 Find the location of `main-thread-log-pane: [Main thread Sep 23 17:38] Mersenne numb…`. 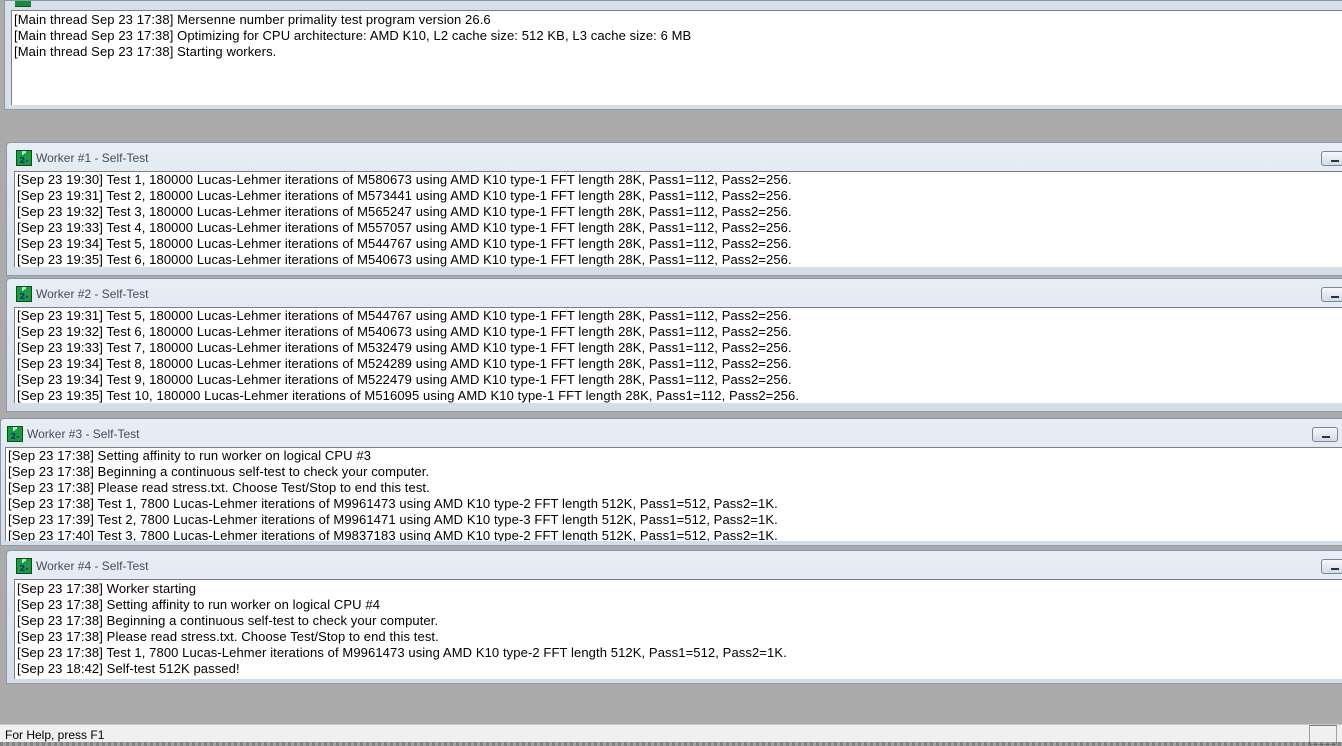

main-thread-log-pane: [Main thread Sep 23 17:38] Mersenne numb… is located at coordinates (676, 57).